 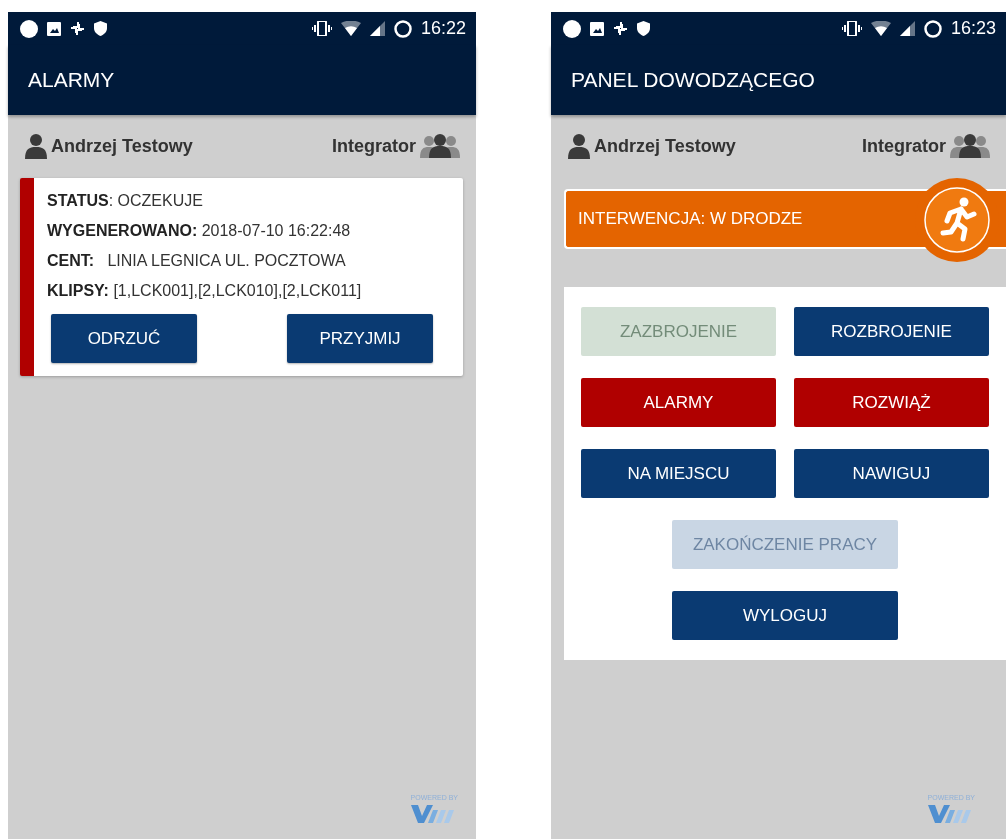 What do you see at coordinates (678, 473) in the screenshot?
I see `action-button: NA MIEJSCU` at bounding box center [678, 473].